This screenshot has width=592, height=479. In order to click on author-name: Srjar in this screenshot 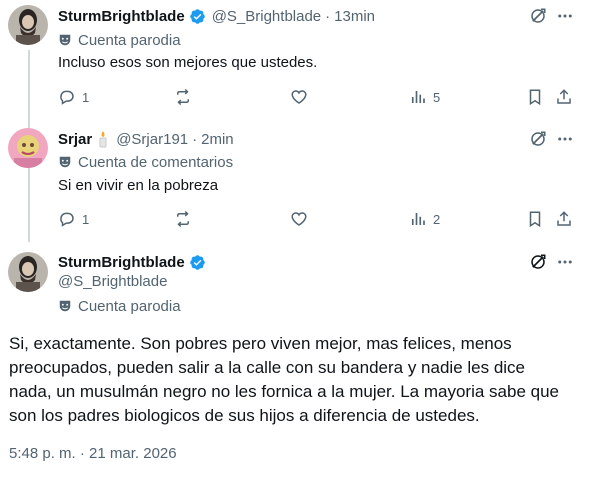, I will do `click(75, 139)`.